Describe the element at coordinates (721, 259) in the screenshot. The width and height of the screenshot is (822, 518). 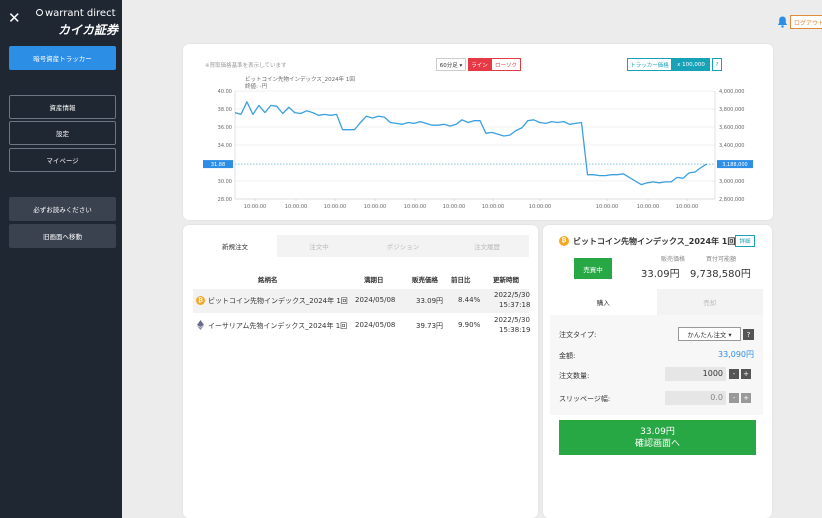
I see `buyable-label: 買付可能額` at that location.